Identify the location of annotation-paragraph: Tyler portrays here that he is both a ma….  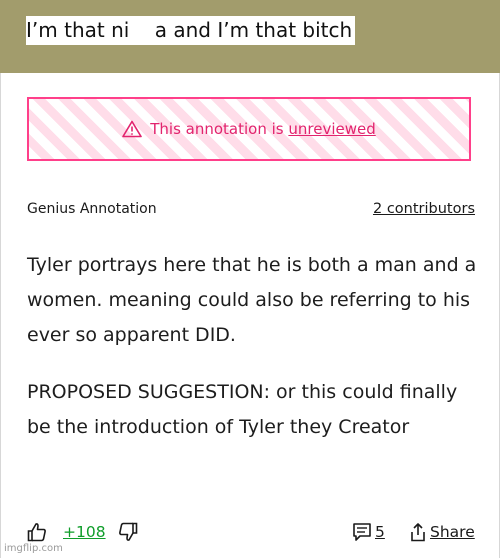
(252, 300).